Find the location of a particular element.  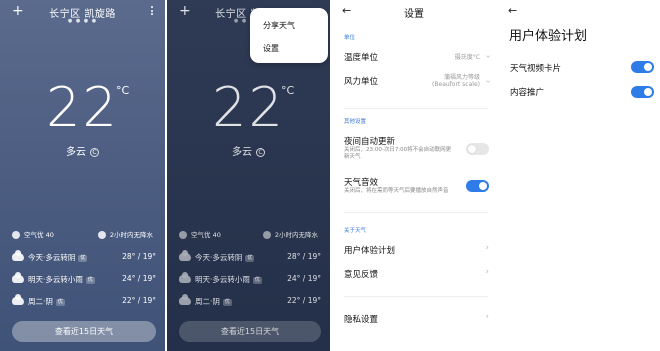

section-about: 关于天气 is located at coordinates (355, 231).